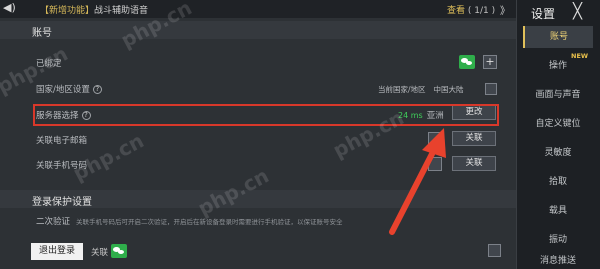  I want to click on sidebar-item-custom-keys: 自定义键位, so click(558, 124).